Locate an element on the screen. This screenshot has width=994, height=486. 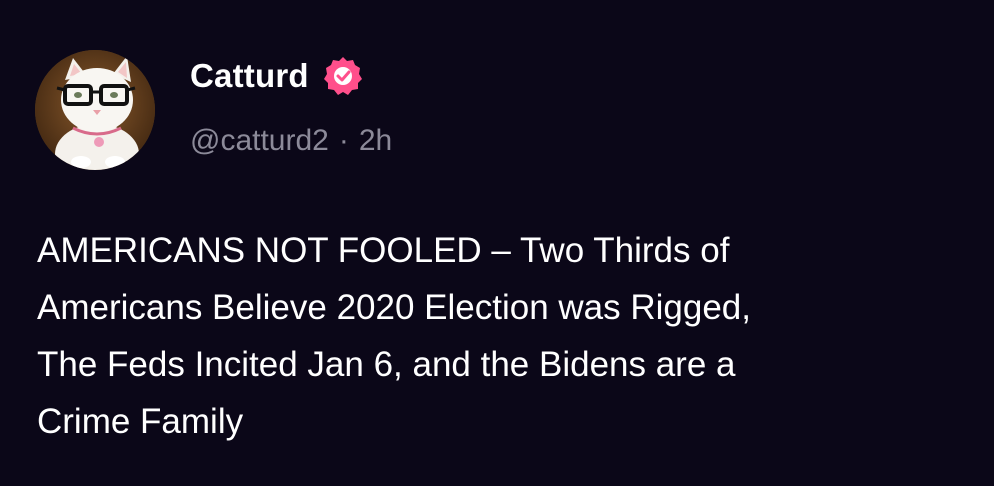
cat-avatar-icon is located at coordinates (95, 110).